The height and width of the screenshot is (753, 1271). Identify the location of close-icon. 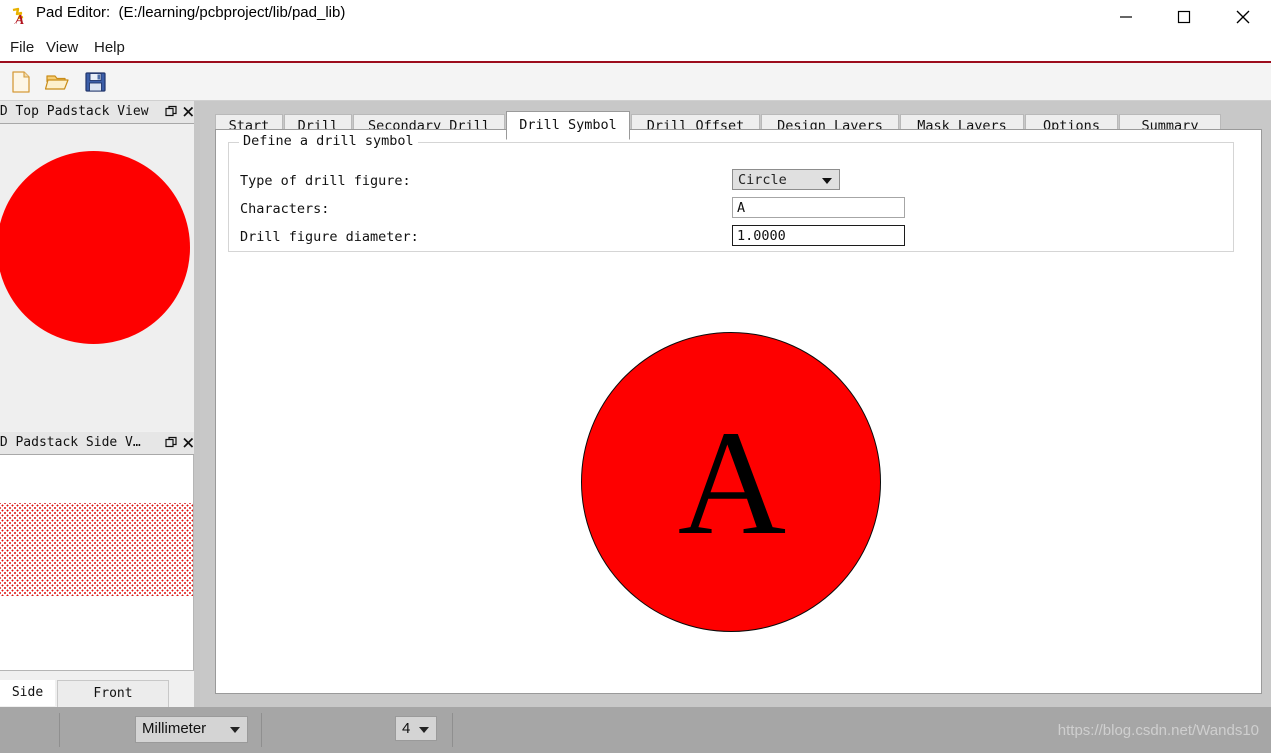
(1243, 16).